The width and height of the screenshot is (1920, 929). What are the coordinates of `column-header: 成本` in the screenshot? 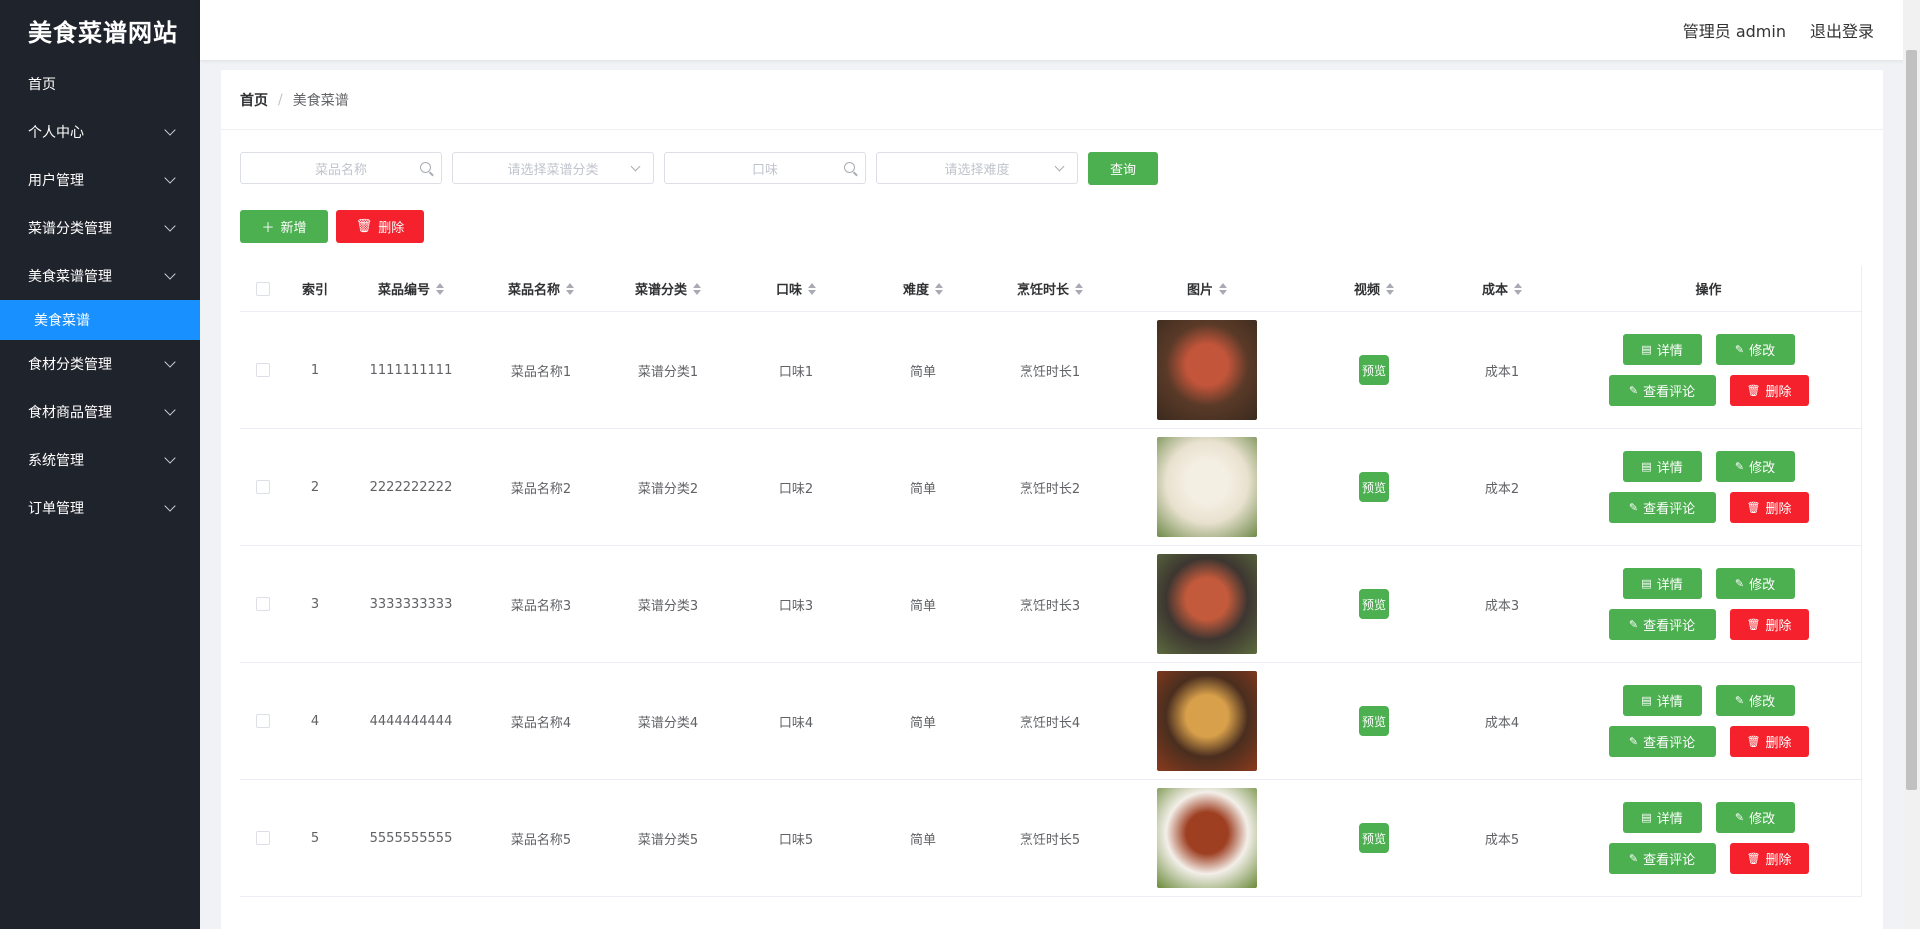 It's located at (1502, 288).